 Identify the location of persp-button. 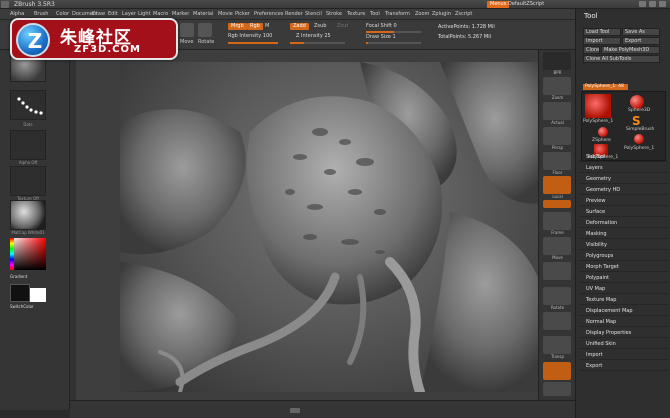
(557, 136).